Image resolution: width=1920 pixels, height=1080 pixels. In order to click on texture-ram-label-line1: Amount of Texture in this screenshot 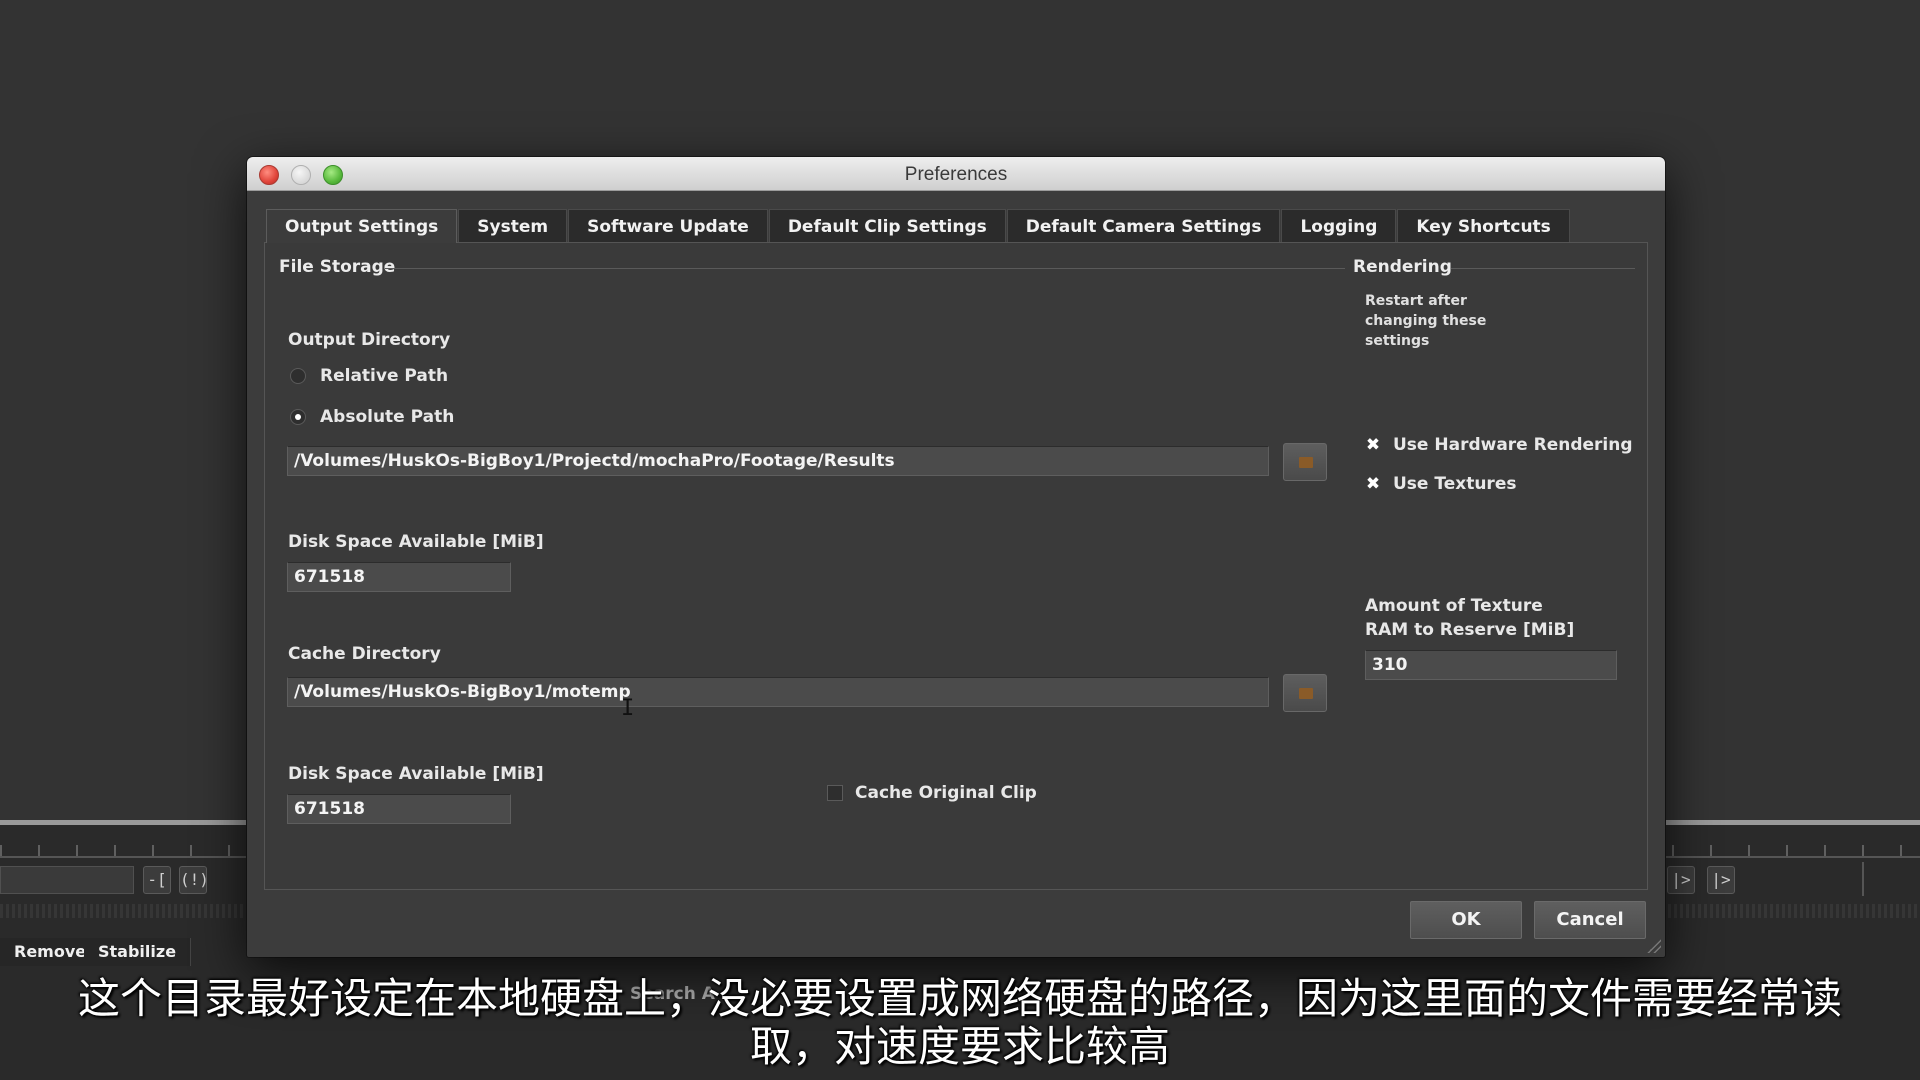, I will do `click(1454, 606)`.